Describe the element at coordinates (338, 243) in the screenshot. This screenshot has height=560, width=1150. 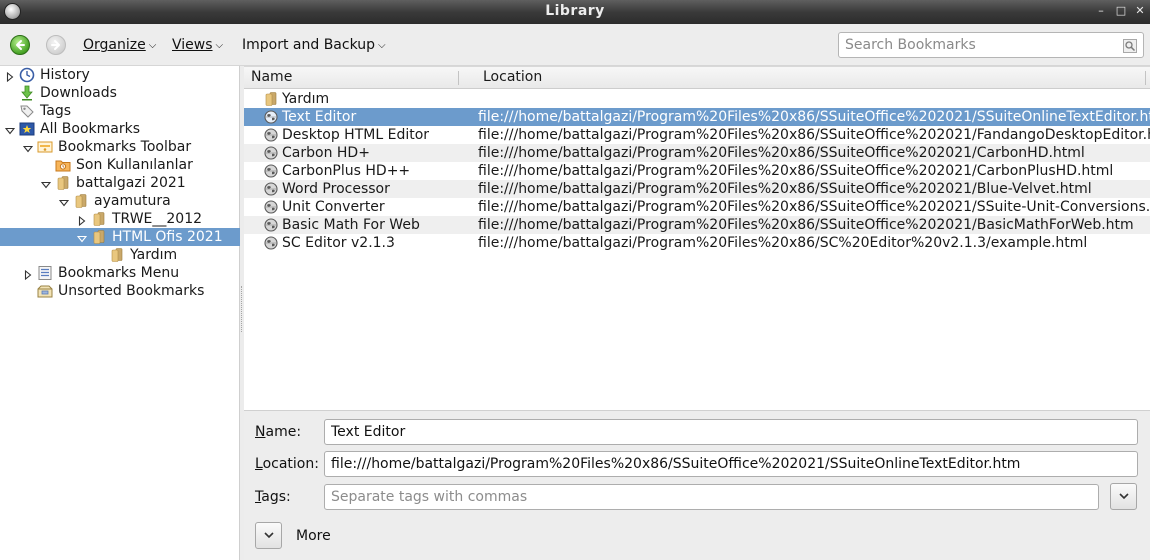
I see `row-name-cell: SC Editor v2.1.3` at that location.